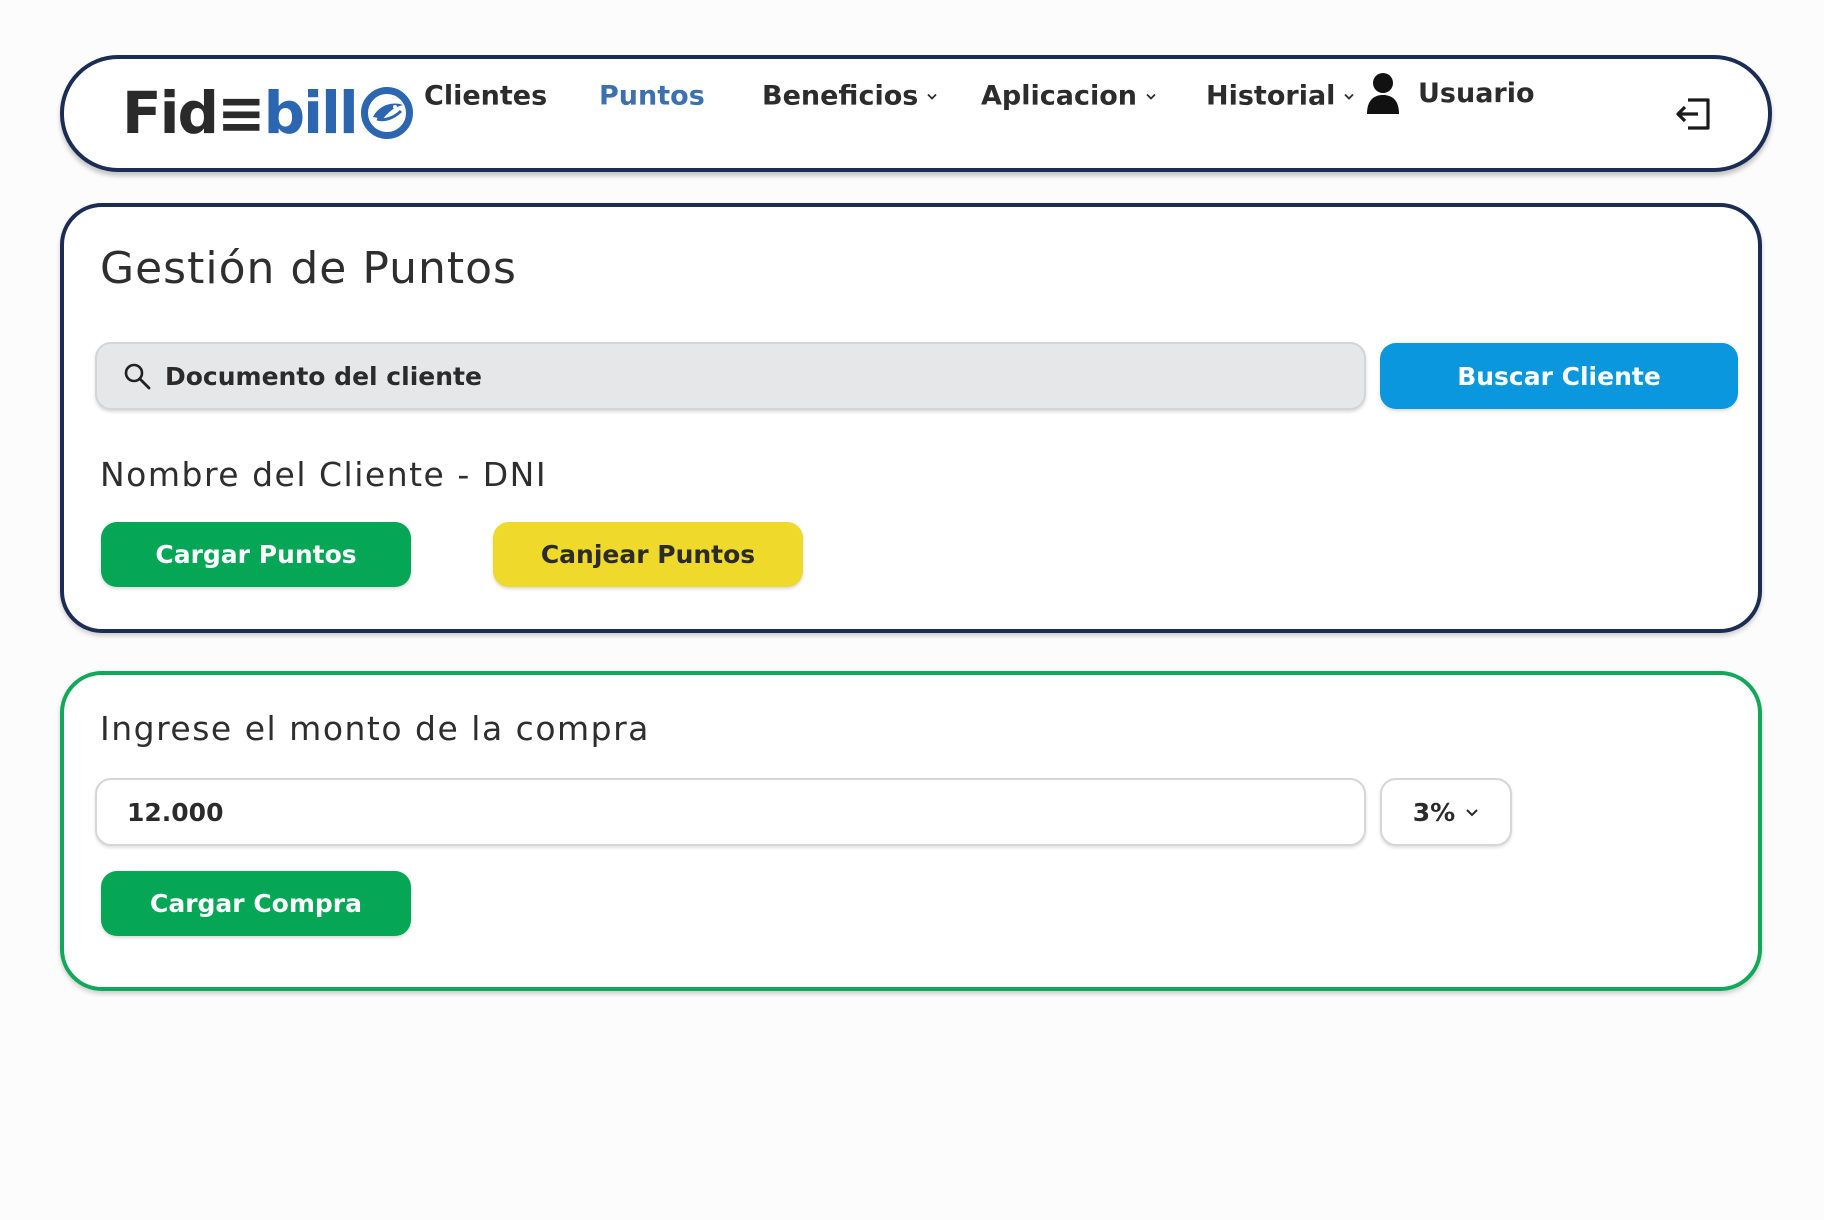 This screenshot has height=1220, width=1824. What do you see at coordinates (324, 474) in the screenshot?
I see `client-name-dni: Nombre del Cliente - DNI` at bounding box center [324, 474].